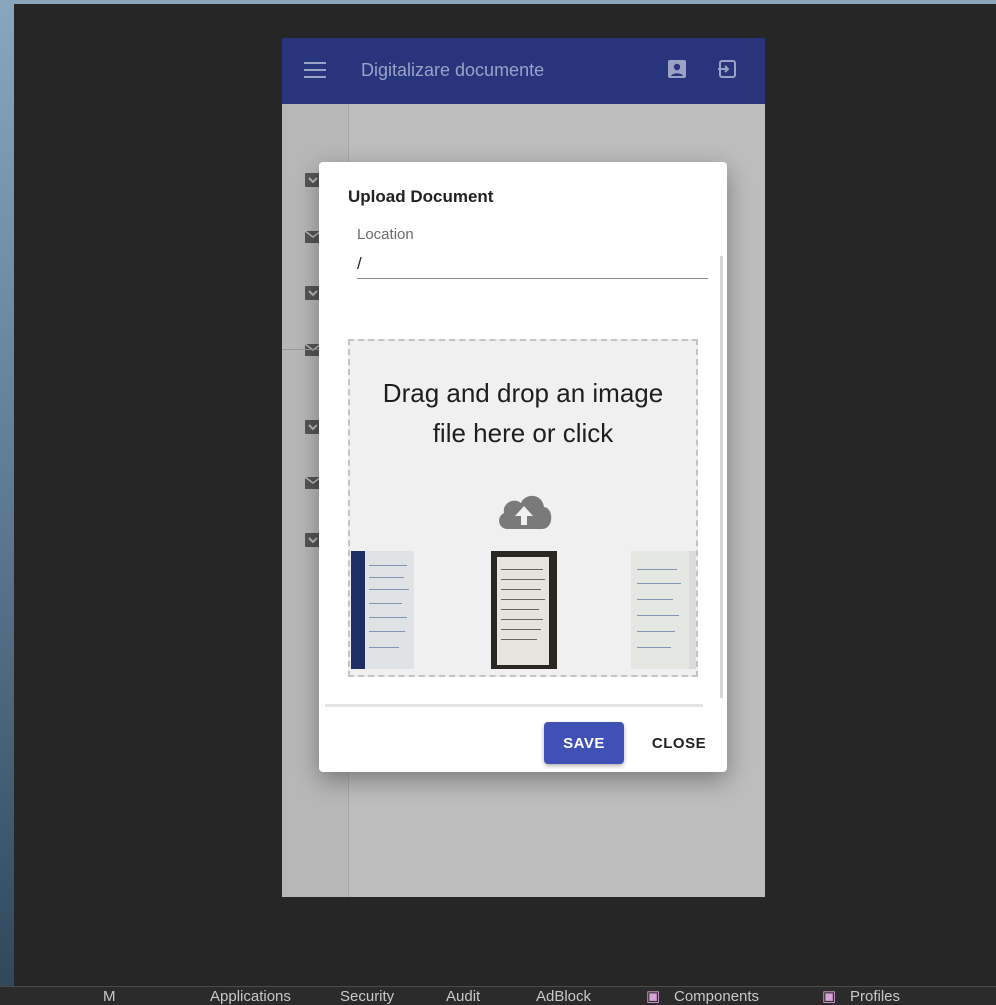 The width and height of the screenshot is (996, 1005). I want to click on location-input, so click(532, 264).